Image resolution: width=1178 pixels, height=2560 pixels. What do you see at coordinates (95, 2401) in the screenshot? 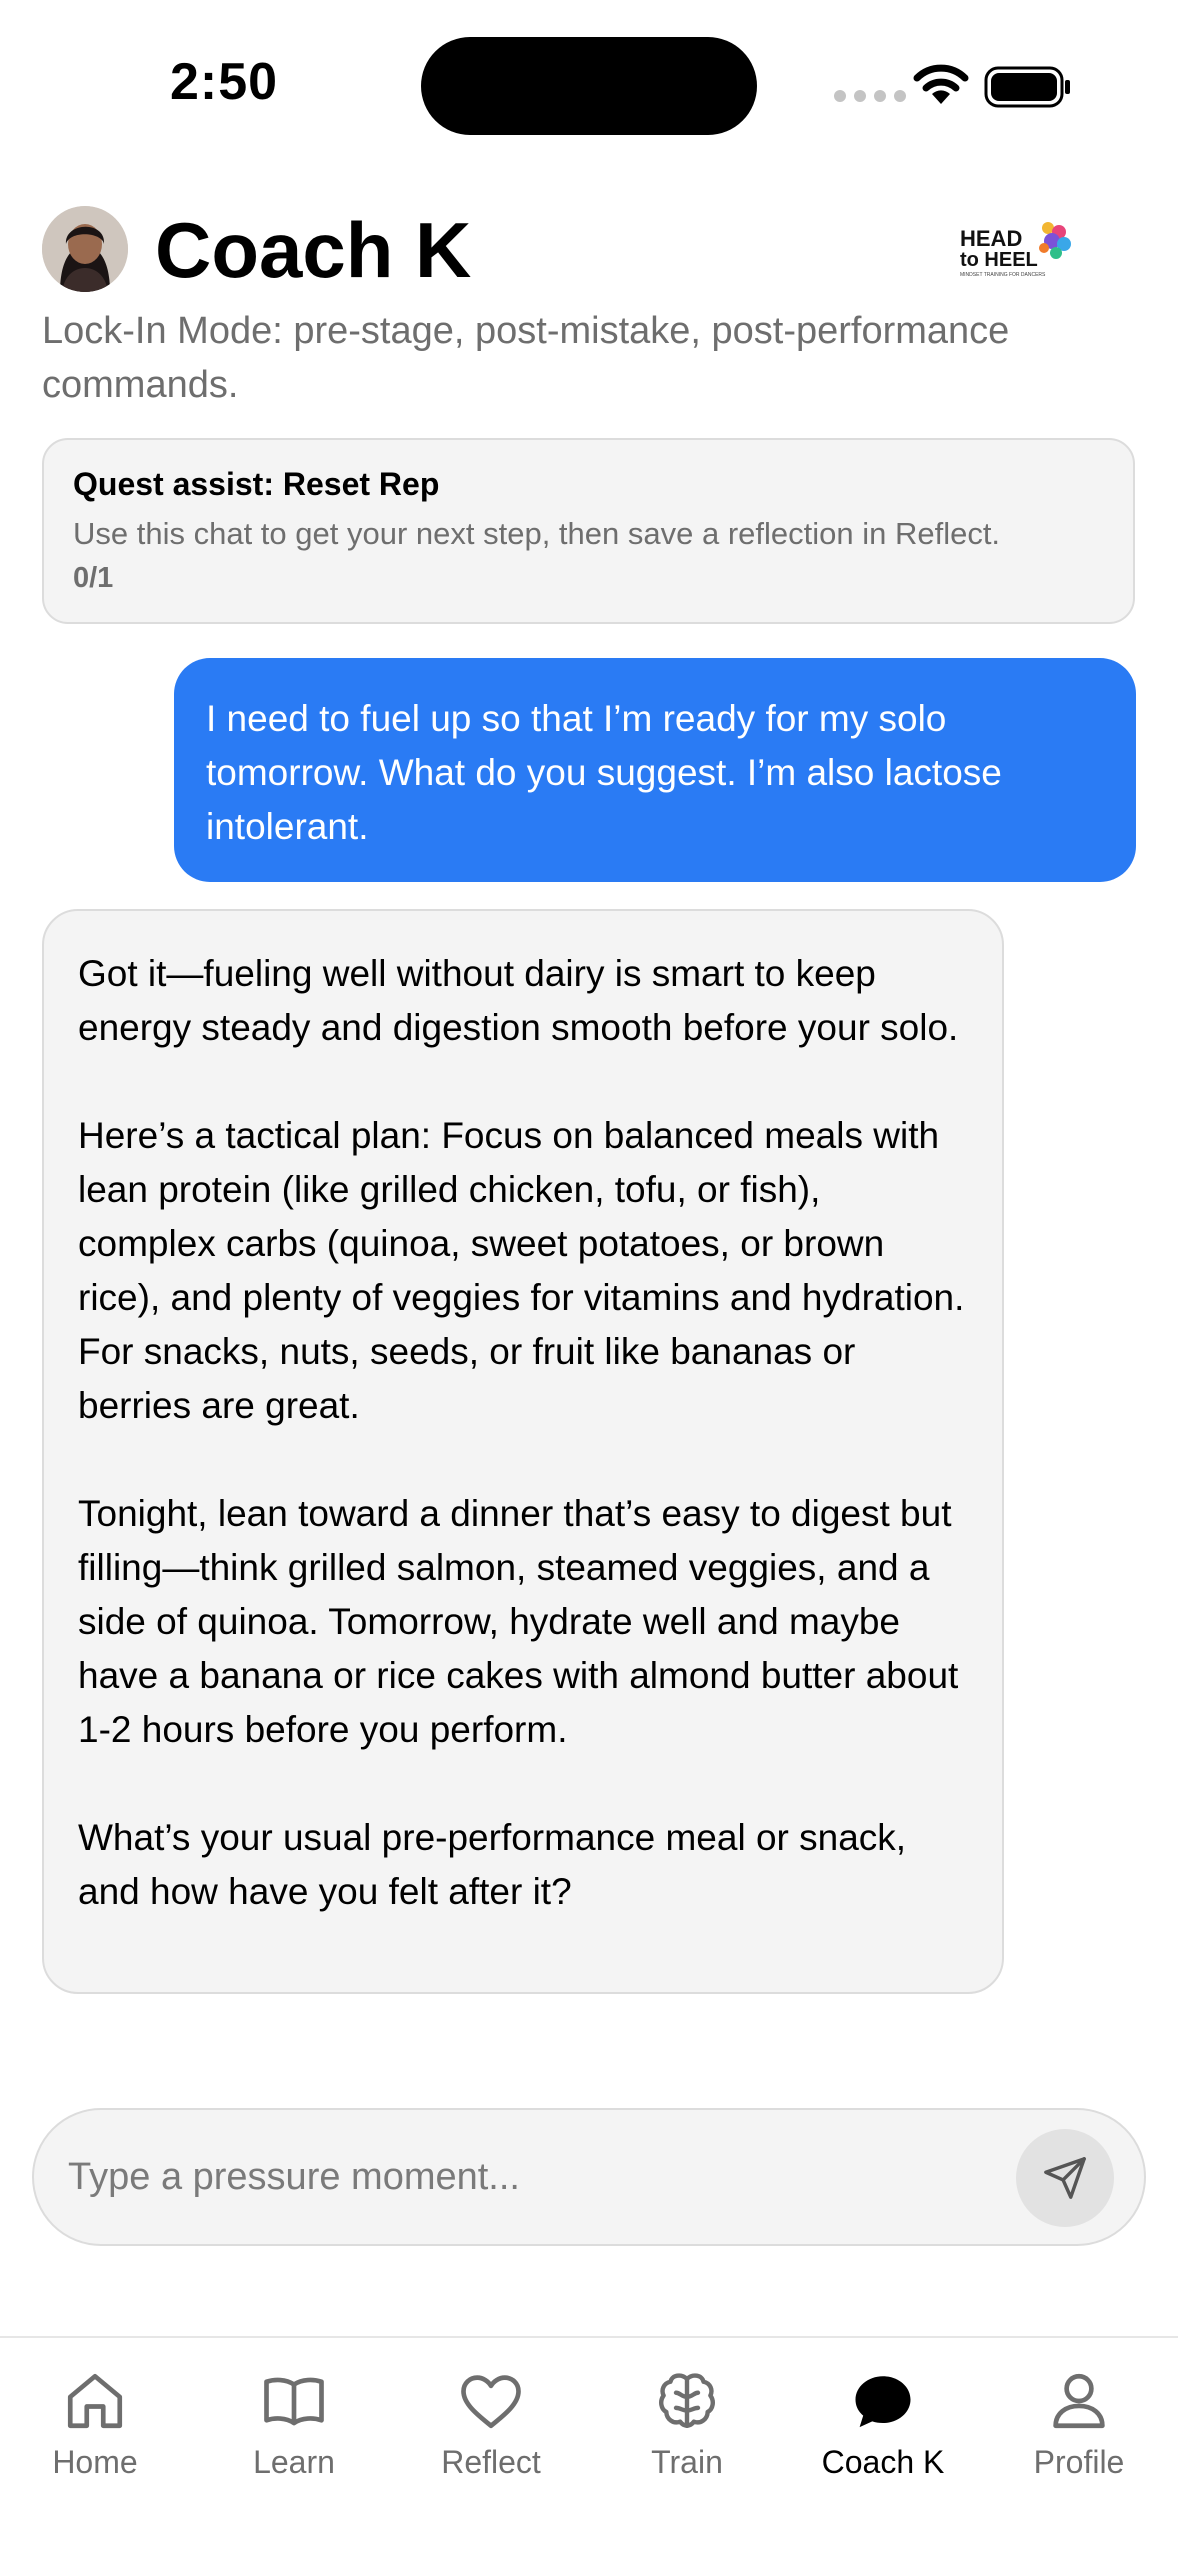
I see `home-icon` at bounding box center [95, 2401].